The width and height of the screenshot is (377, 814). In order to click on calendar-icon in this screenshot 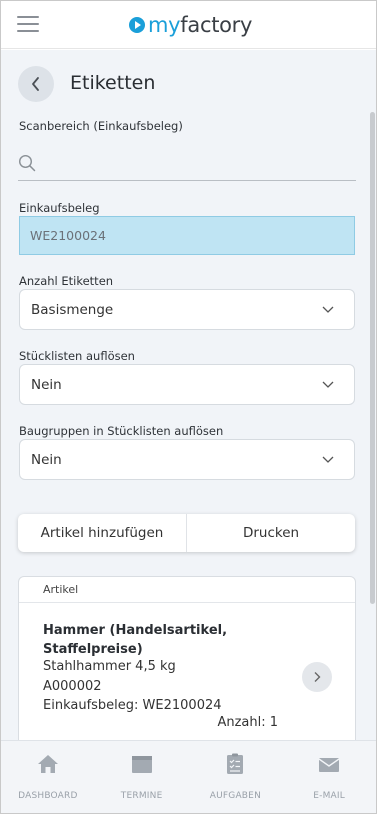, I will do `click(141, 764)`.